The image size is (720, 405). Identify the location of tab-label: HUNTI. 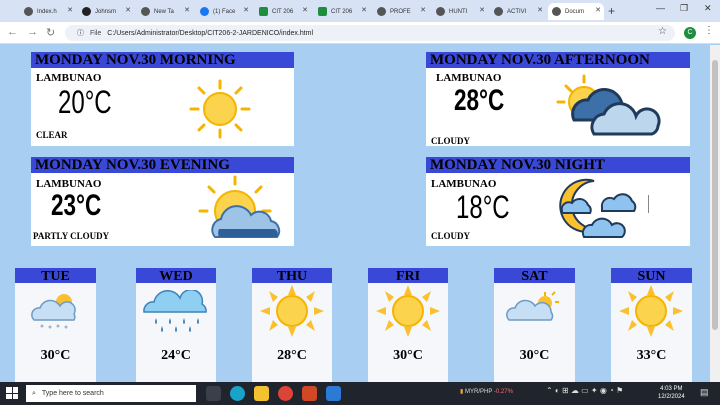
(458, 11).